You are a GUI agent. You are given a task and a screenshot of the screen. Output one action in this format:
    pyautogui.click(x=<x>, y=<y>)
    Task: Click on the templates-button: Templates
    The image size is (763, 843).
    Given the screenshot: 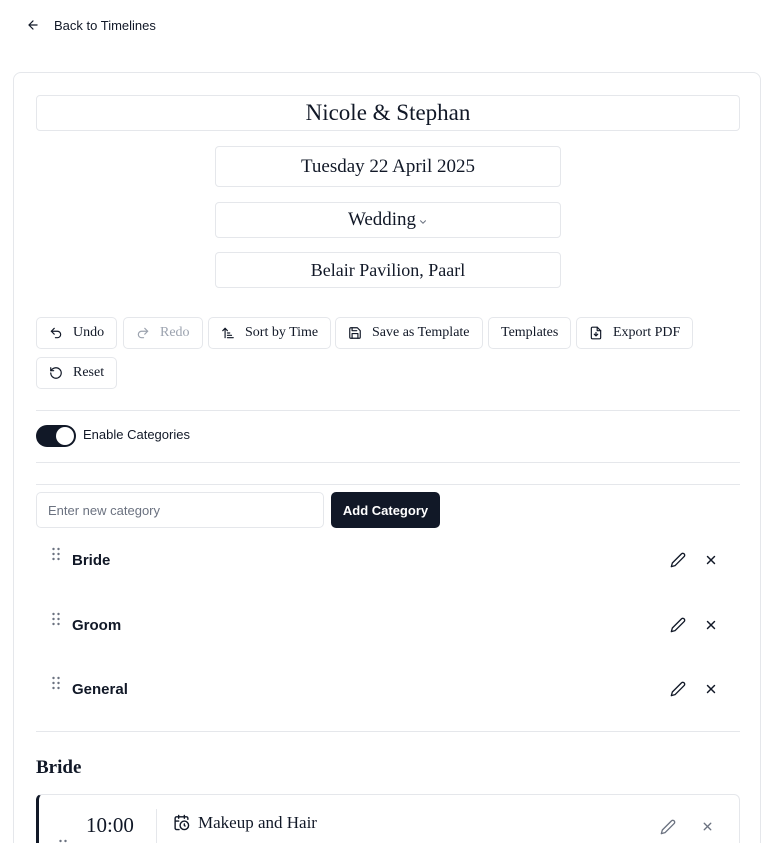 What is the action you would take?
    pyautogui.click(x=530, y=333)
    